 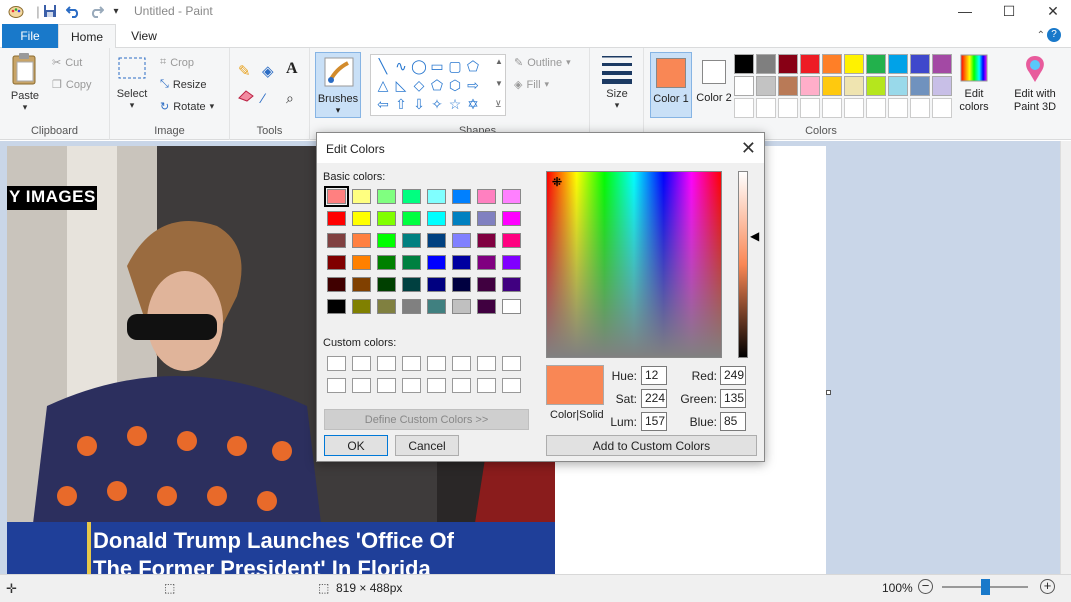 I want to click on define-custom-colors-button: Define Custom Colors >>, so click(x=426, y=419).